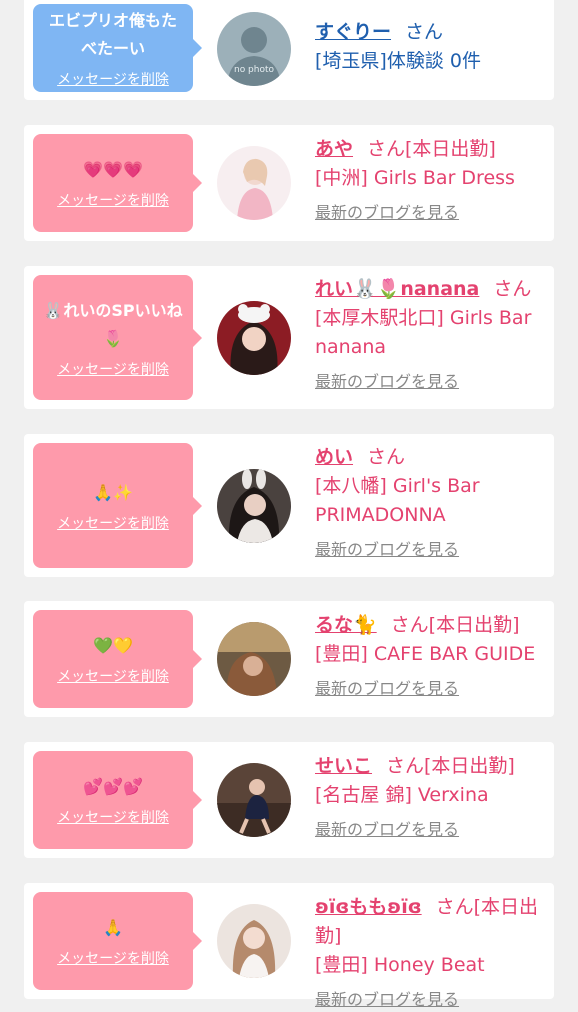  What do you see at coordinates (397, 289) in the screenshot?
I see `sender-name-link: れい🐰🌷nanana` at bounding box center [397, 289].